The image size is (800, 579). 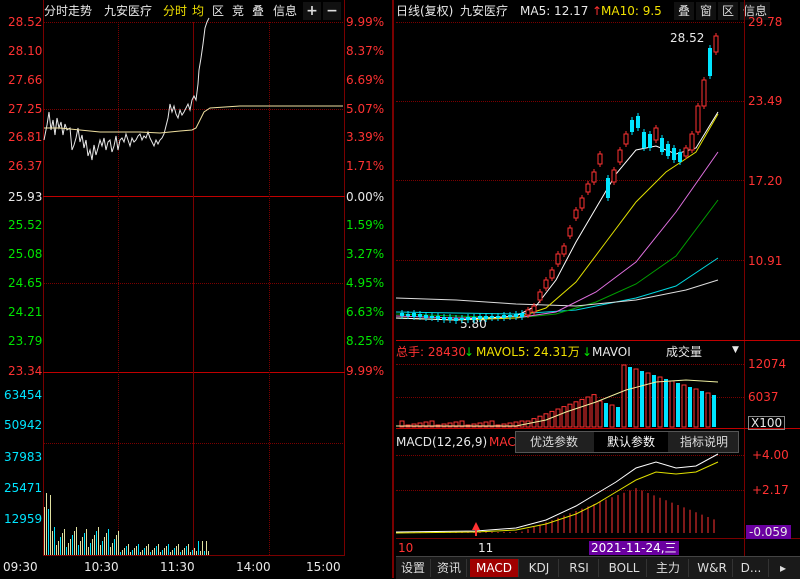 I want to click on cursor-date-label: 2021-11-24,三, so click(x=634, y=548).